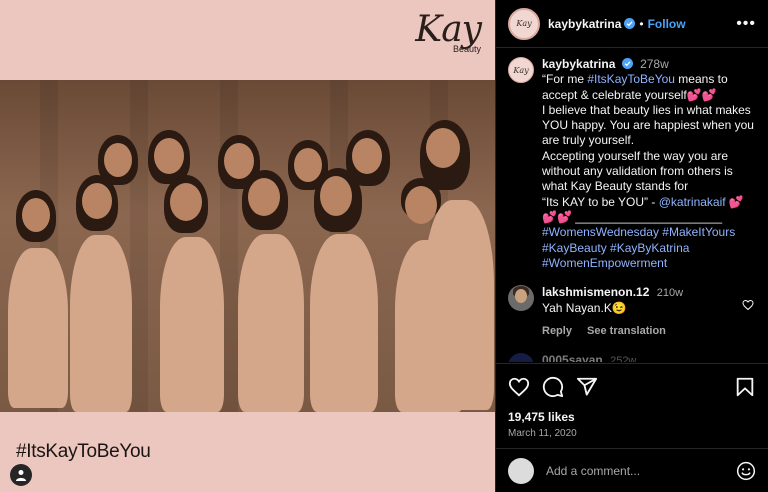 This screenshot has height=492, width=768. I want to click on verified-icon, so click(630, 23).